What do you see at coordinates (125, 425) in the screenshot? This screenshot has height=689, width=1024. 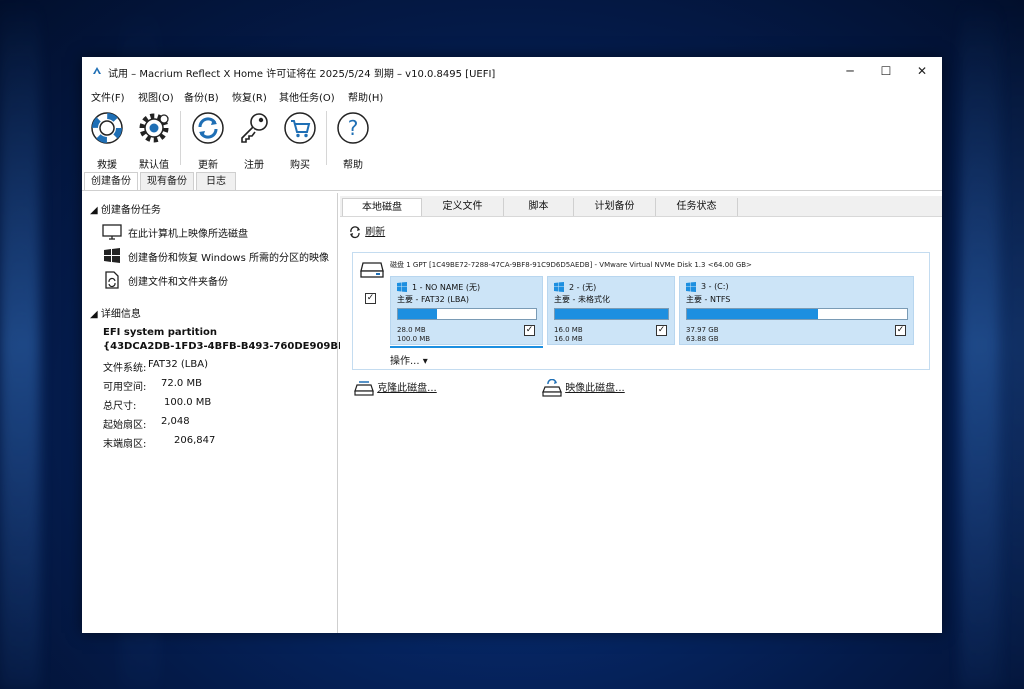 I see `prop-start-label: 起始扇区:` at bounding box center [125, 425].